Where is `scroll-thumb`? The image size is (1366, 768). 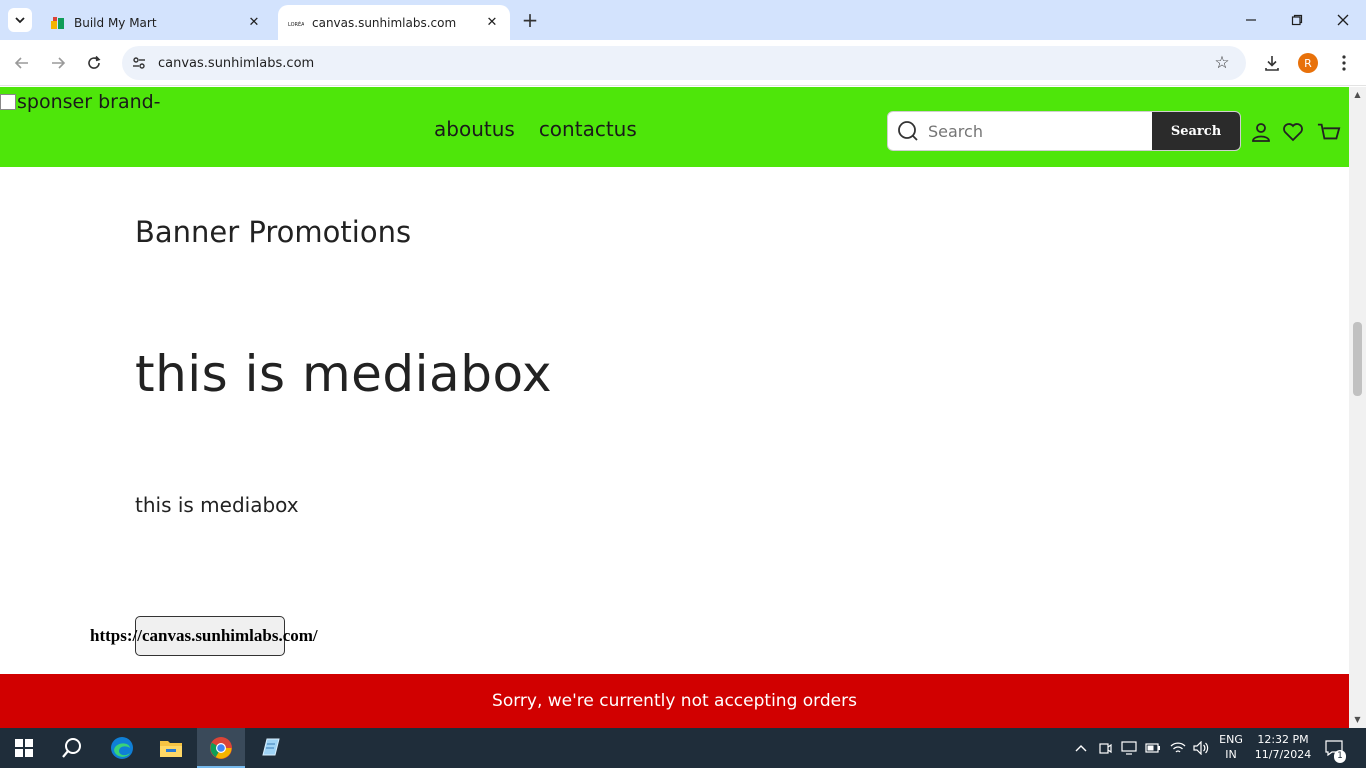 scroll-thumb is located at coordinates (1357, 359).